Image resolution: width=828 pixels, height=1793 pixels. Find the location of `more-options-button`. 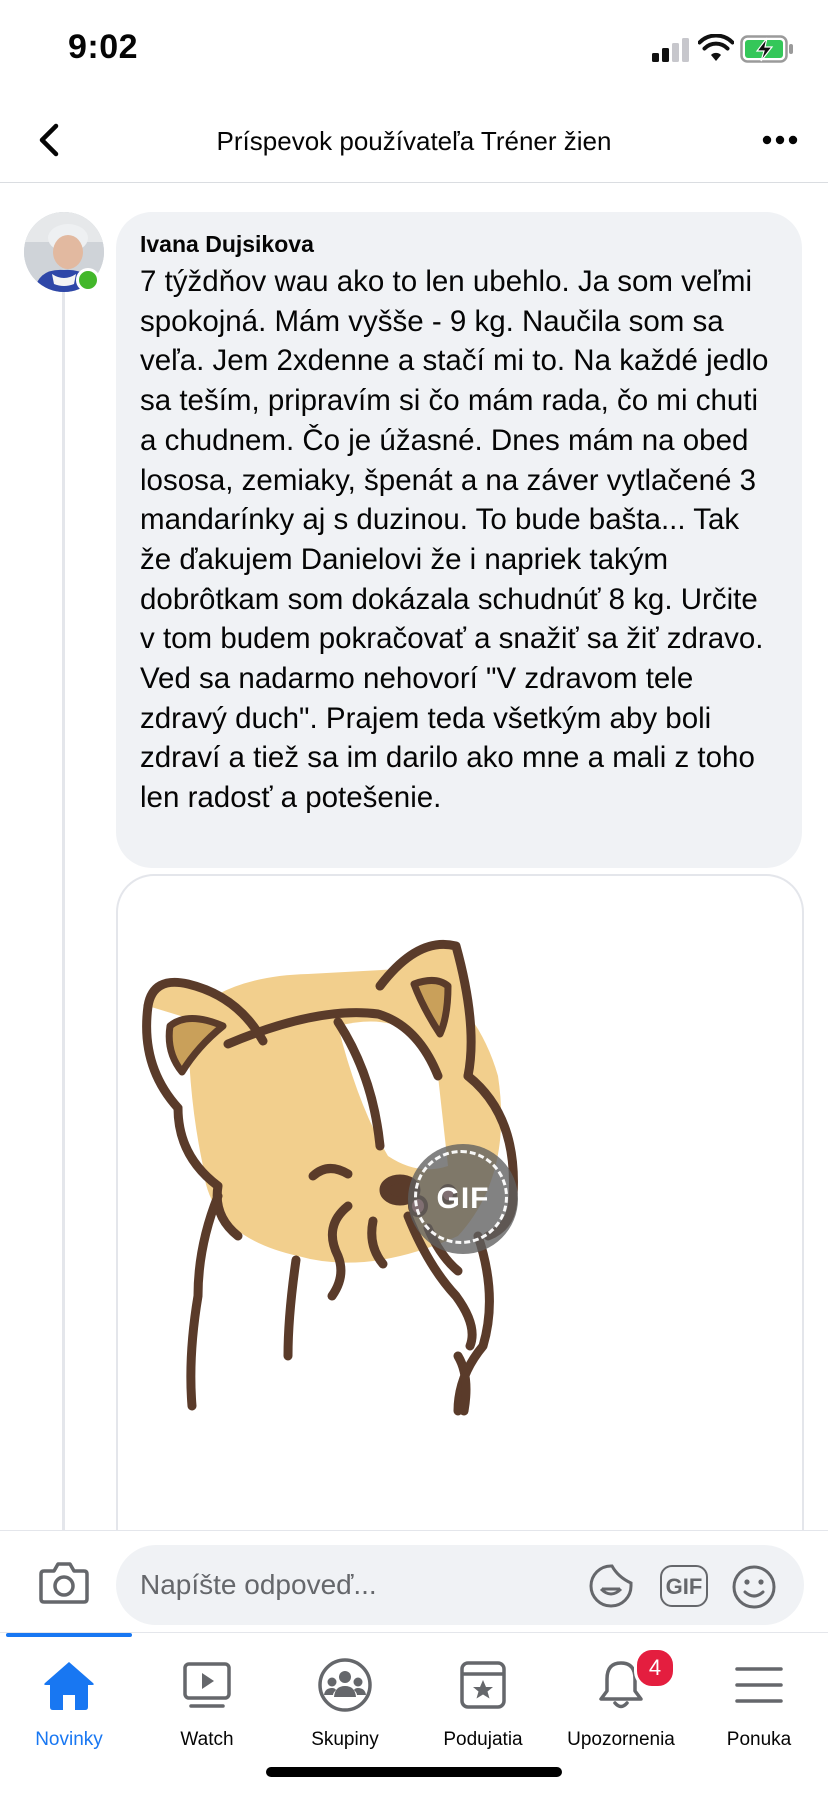

more-options-button is located at coordinates (780, 140).